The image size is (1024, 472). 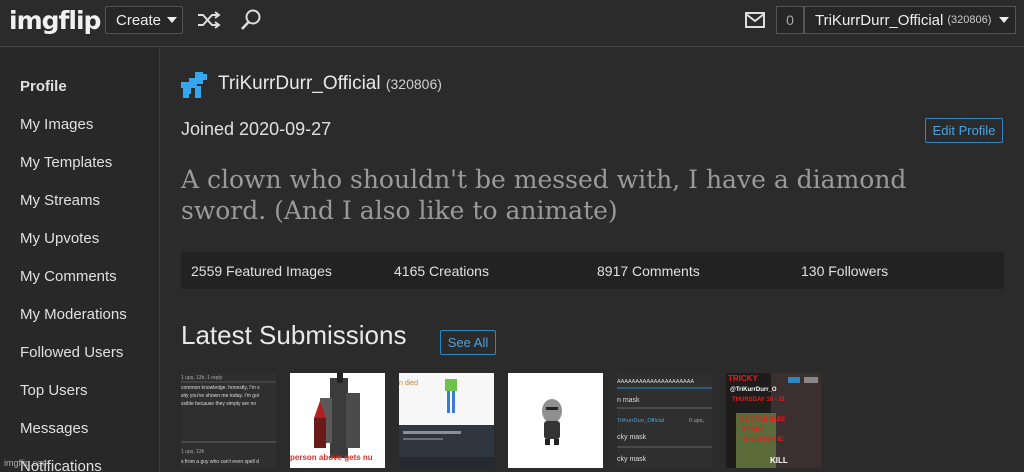 What do you see at coordinates (73, 314) in the screenshot?
I see `sidebar-item-my-moderations: My Moderations` at bounding box center [73, 314].